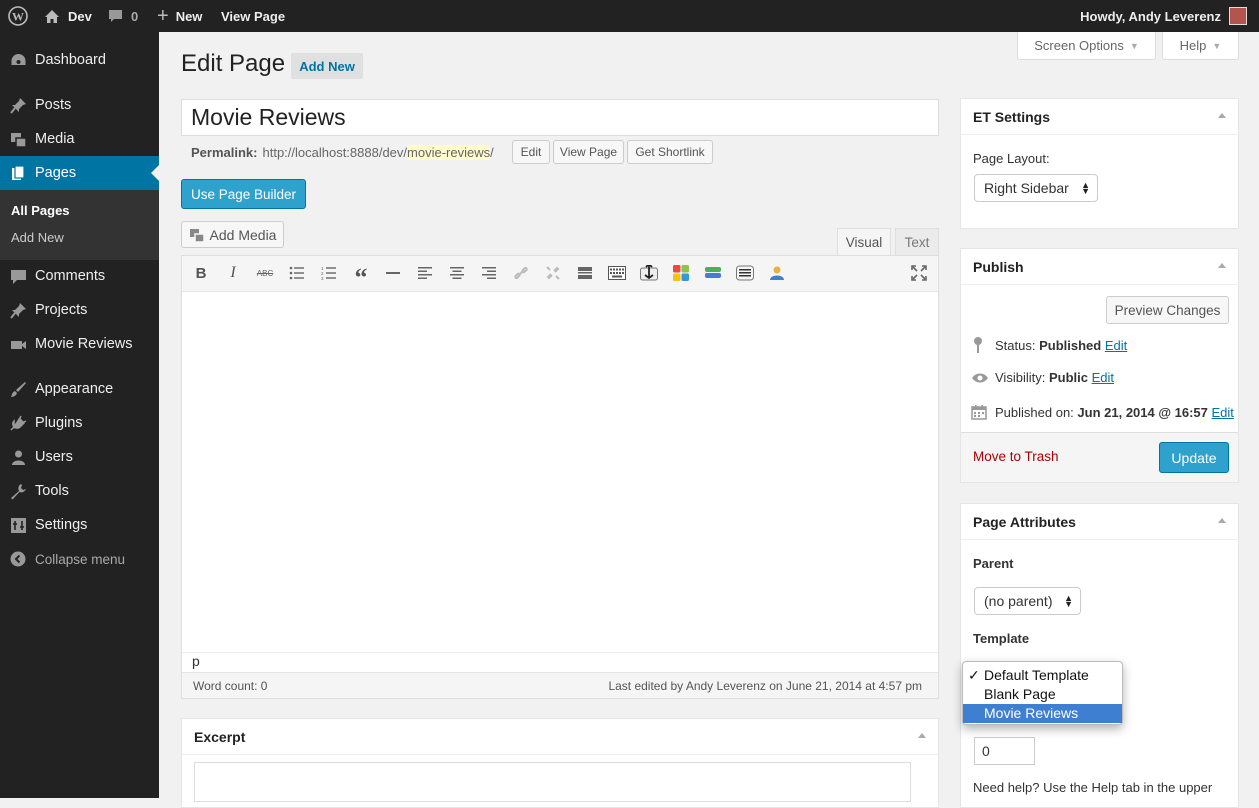 The image size is (1259, 808). I want to click on tabs-shortcode-icon, so click(713, 273).